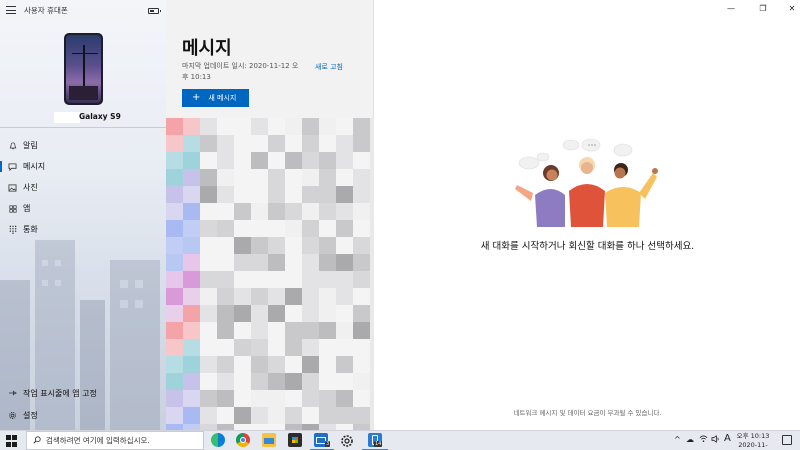 Image resolution: width=800 pixels, height=450 pixels. I want to click on search-icon, so click(37, 440).